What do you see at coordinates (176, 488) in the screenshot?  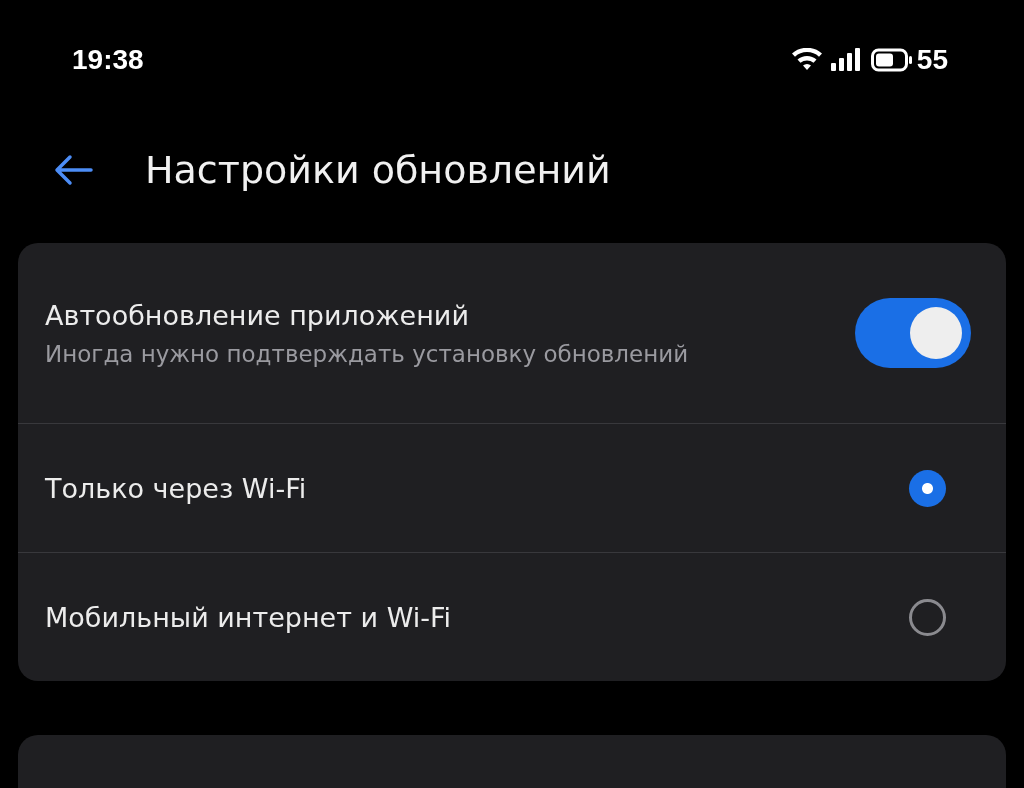 I see `setting-label: Только через Wi-Fi` at bounding box center [176, 488].